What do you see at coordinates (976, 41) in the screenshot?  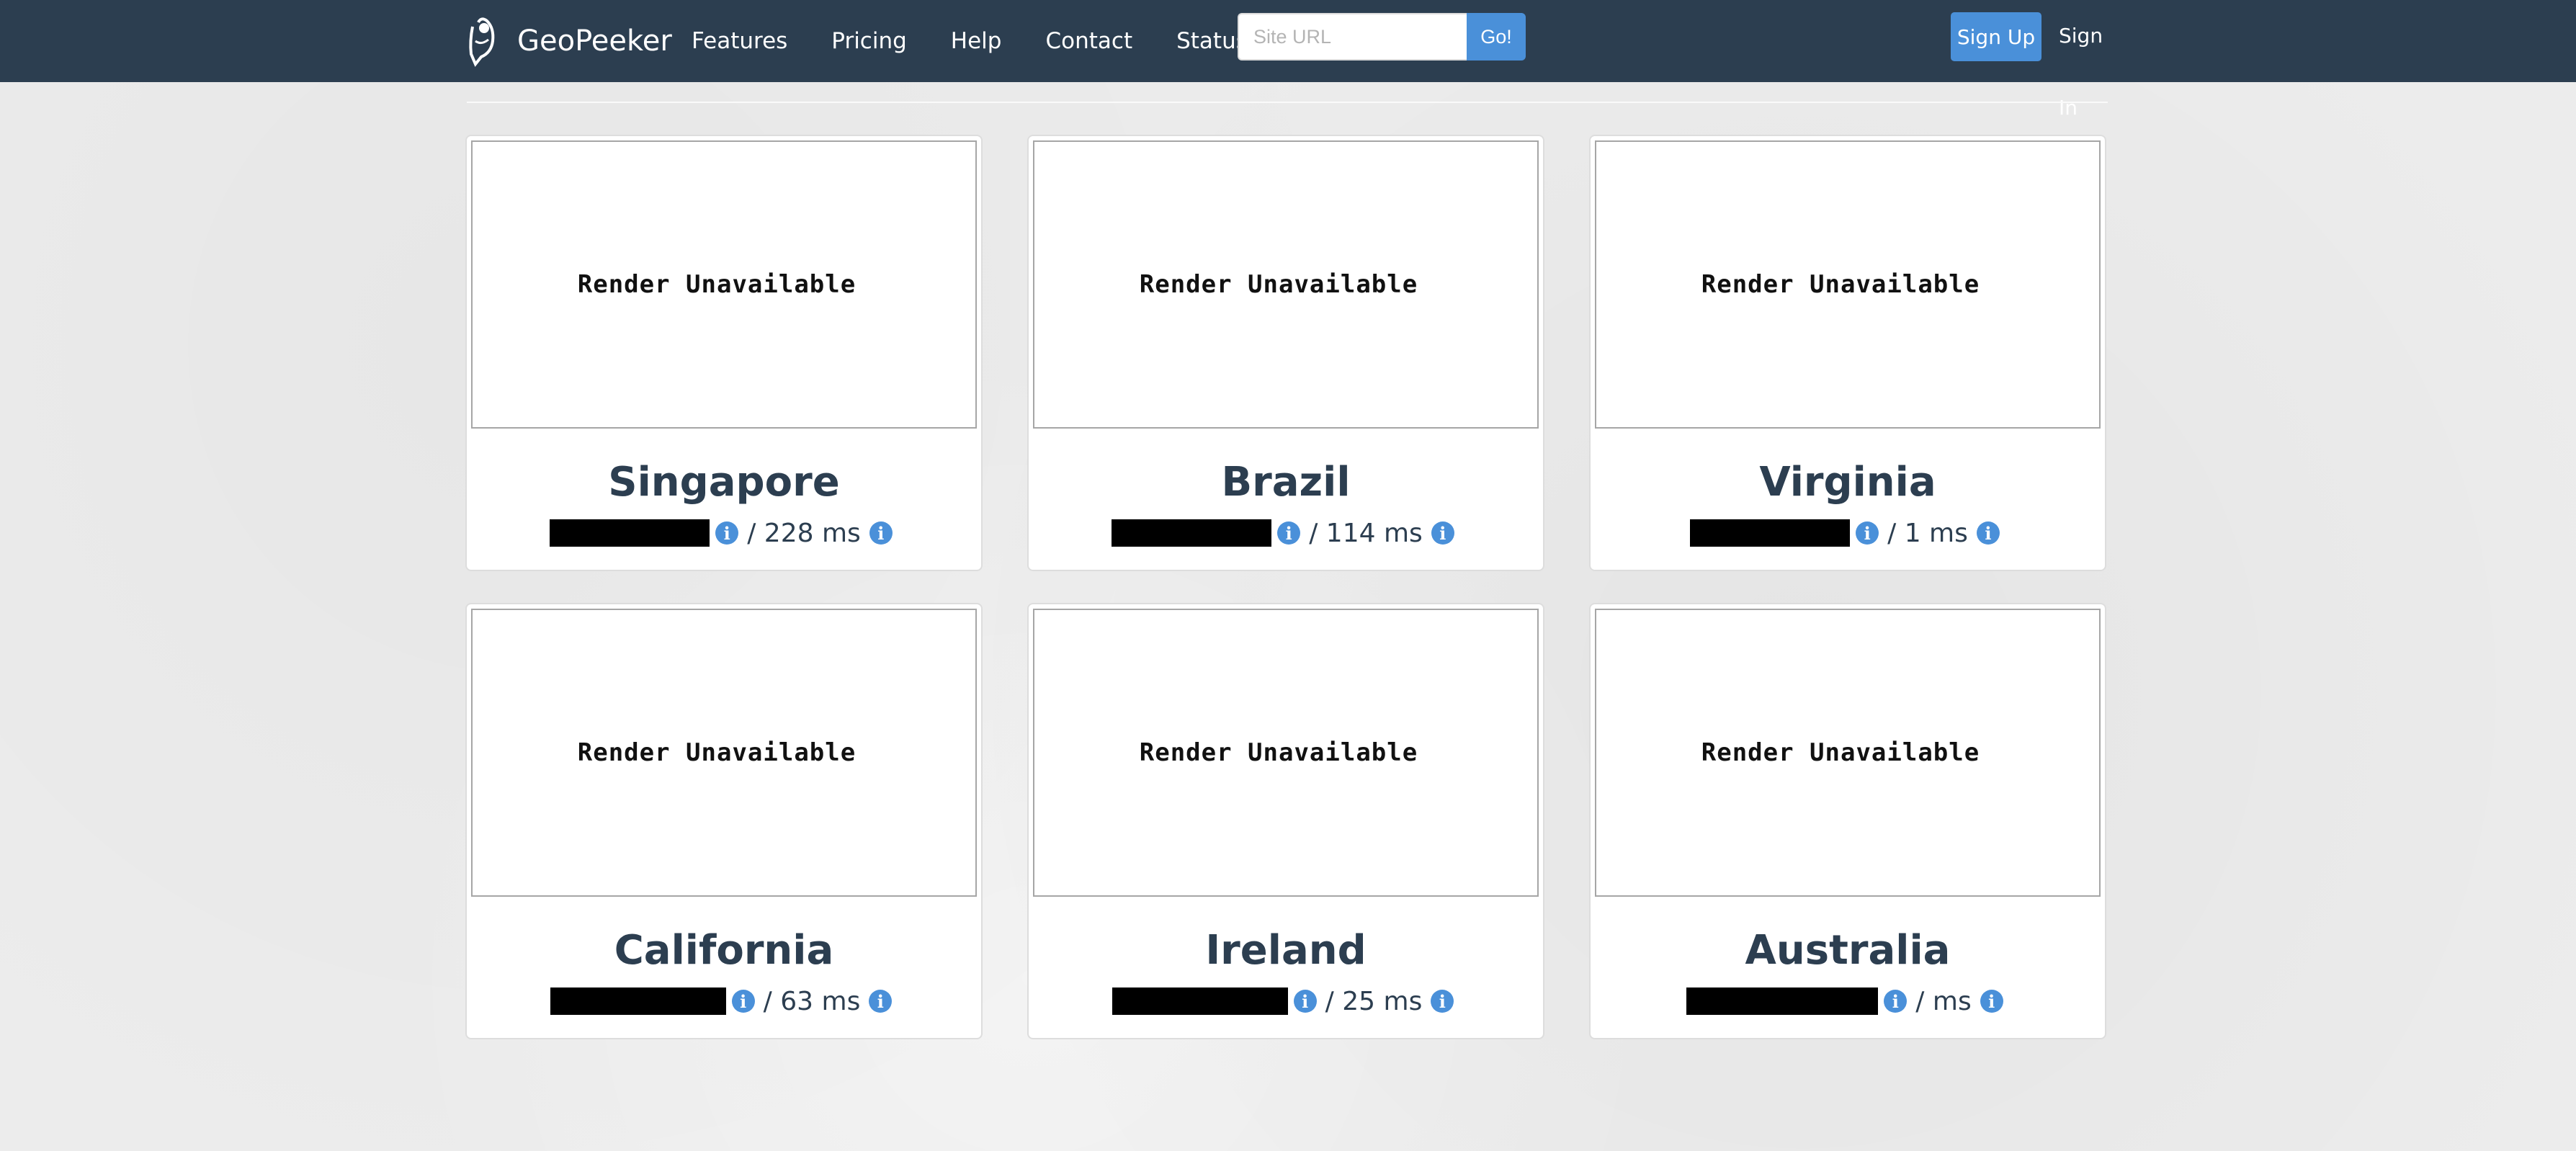 I see `nav-link-help: Help` at bounding box center [976, 41].